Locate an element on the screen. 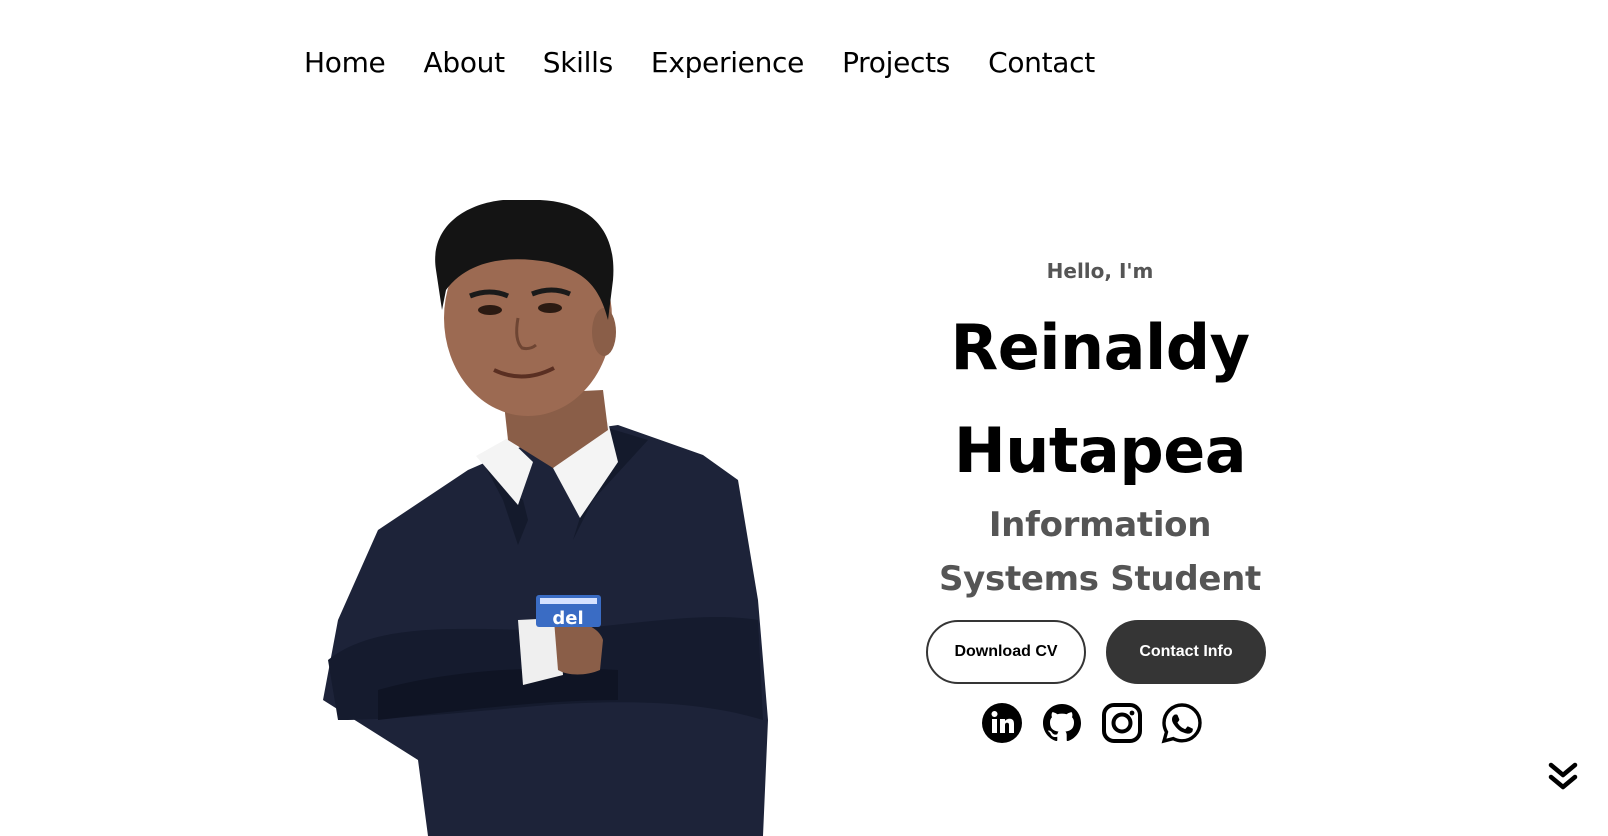 The width and height of the screenshot is (1608, 836). role-text: Information Systems Student is located at coordinates (1100, 552).